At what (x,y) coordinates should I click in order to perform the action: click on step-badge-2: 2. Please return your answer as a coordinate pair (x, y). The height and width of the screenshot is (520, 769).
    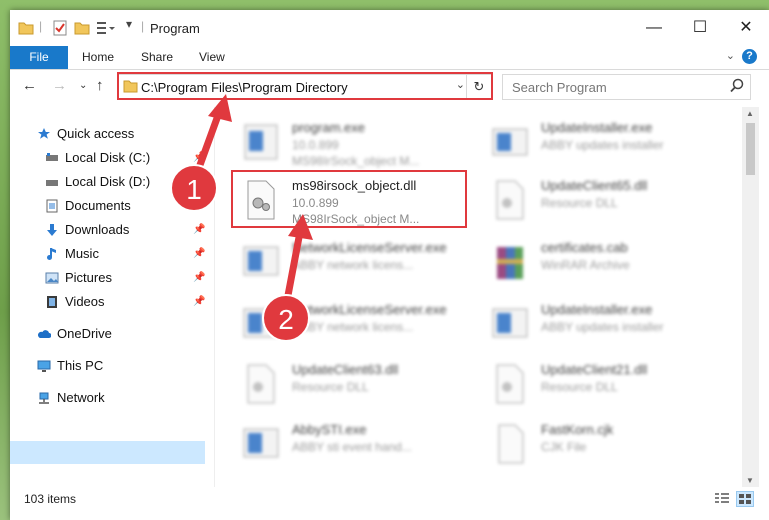
    Looking at the image, I should click on (286, 318).